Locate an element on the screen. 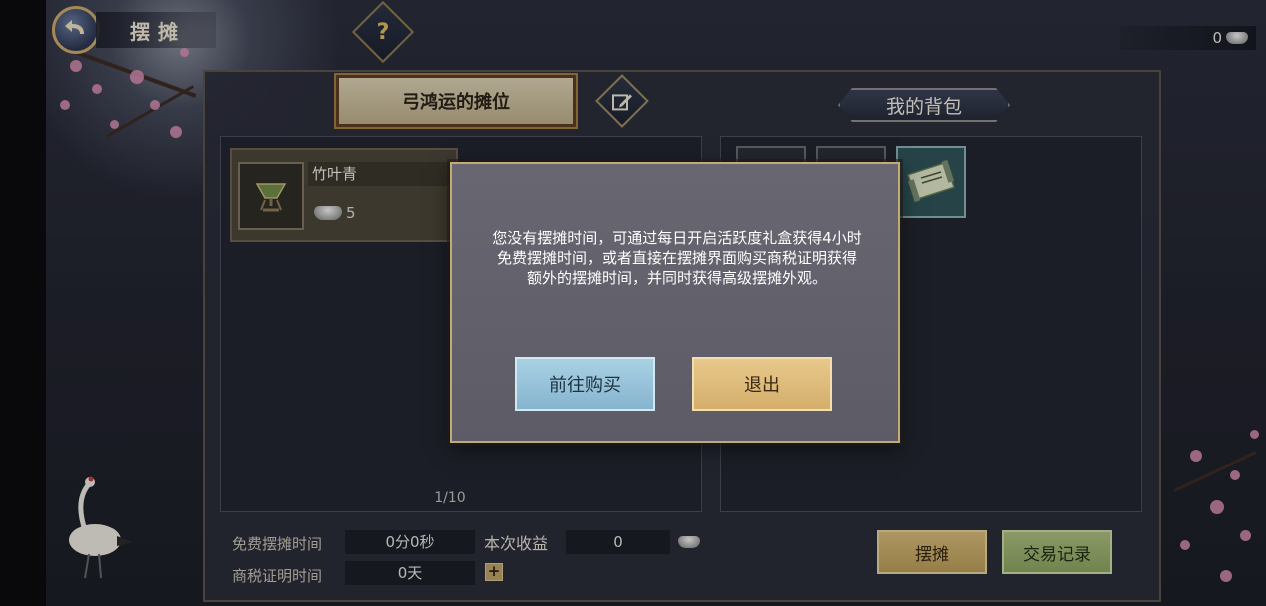 The height and width of the screenshot is (606, 1266). exit-button: 退出 is located at coordinates (762, 384).